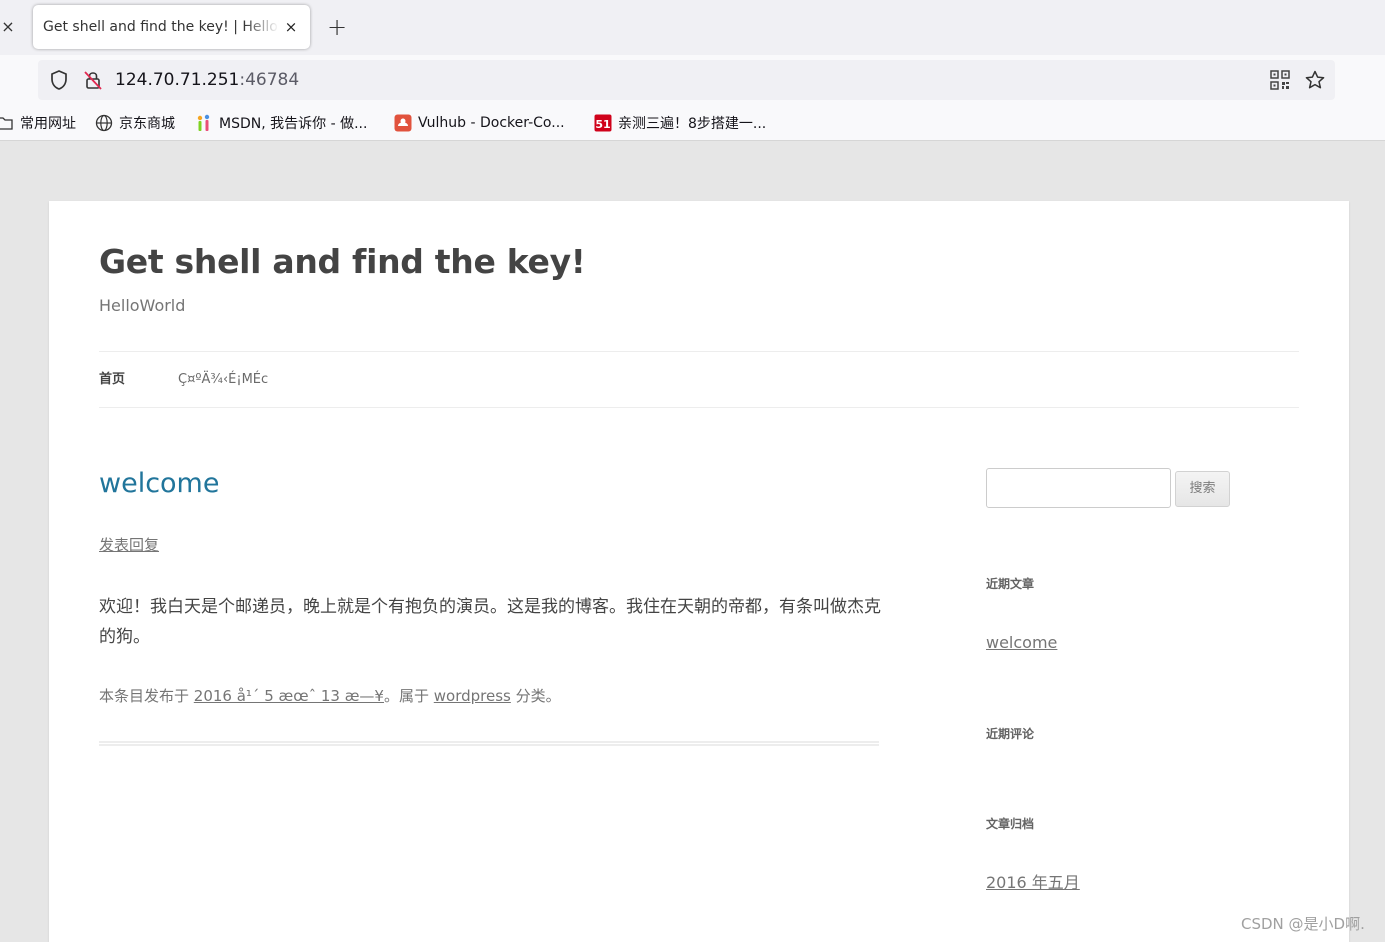 The width and height of the screenshot is (1385, 942). Describe the element at coordinates (203, 122) in the screenshot. I see `msdn-icon` at that location.